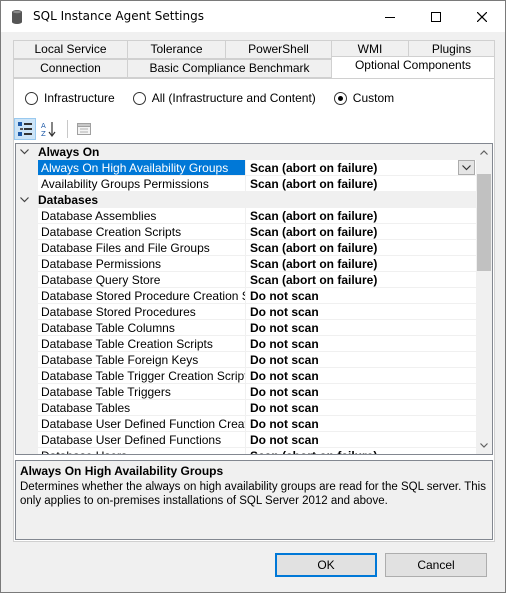 This screenshot has width=506, height=593. I want to click on property-name: Database Users, so click(142, 451).